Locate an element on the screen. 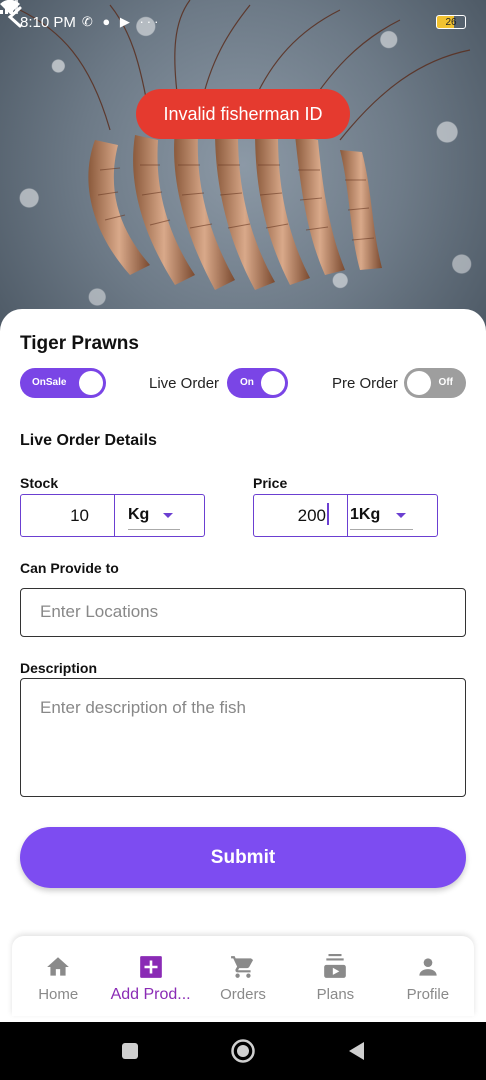 The width and height of the screenshot is (486, 1080). battery-icon: 26 is located at coordinates (451, 22).